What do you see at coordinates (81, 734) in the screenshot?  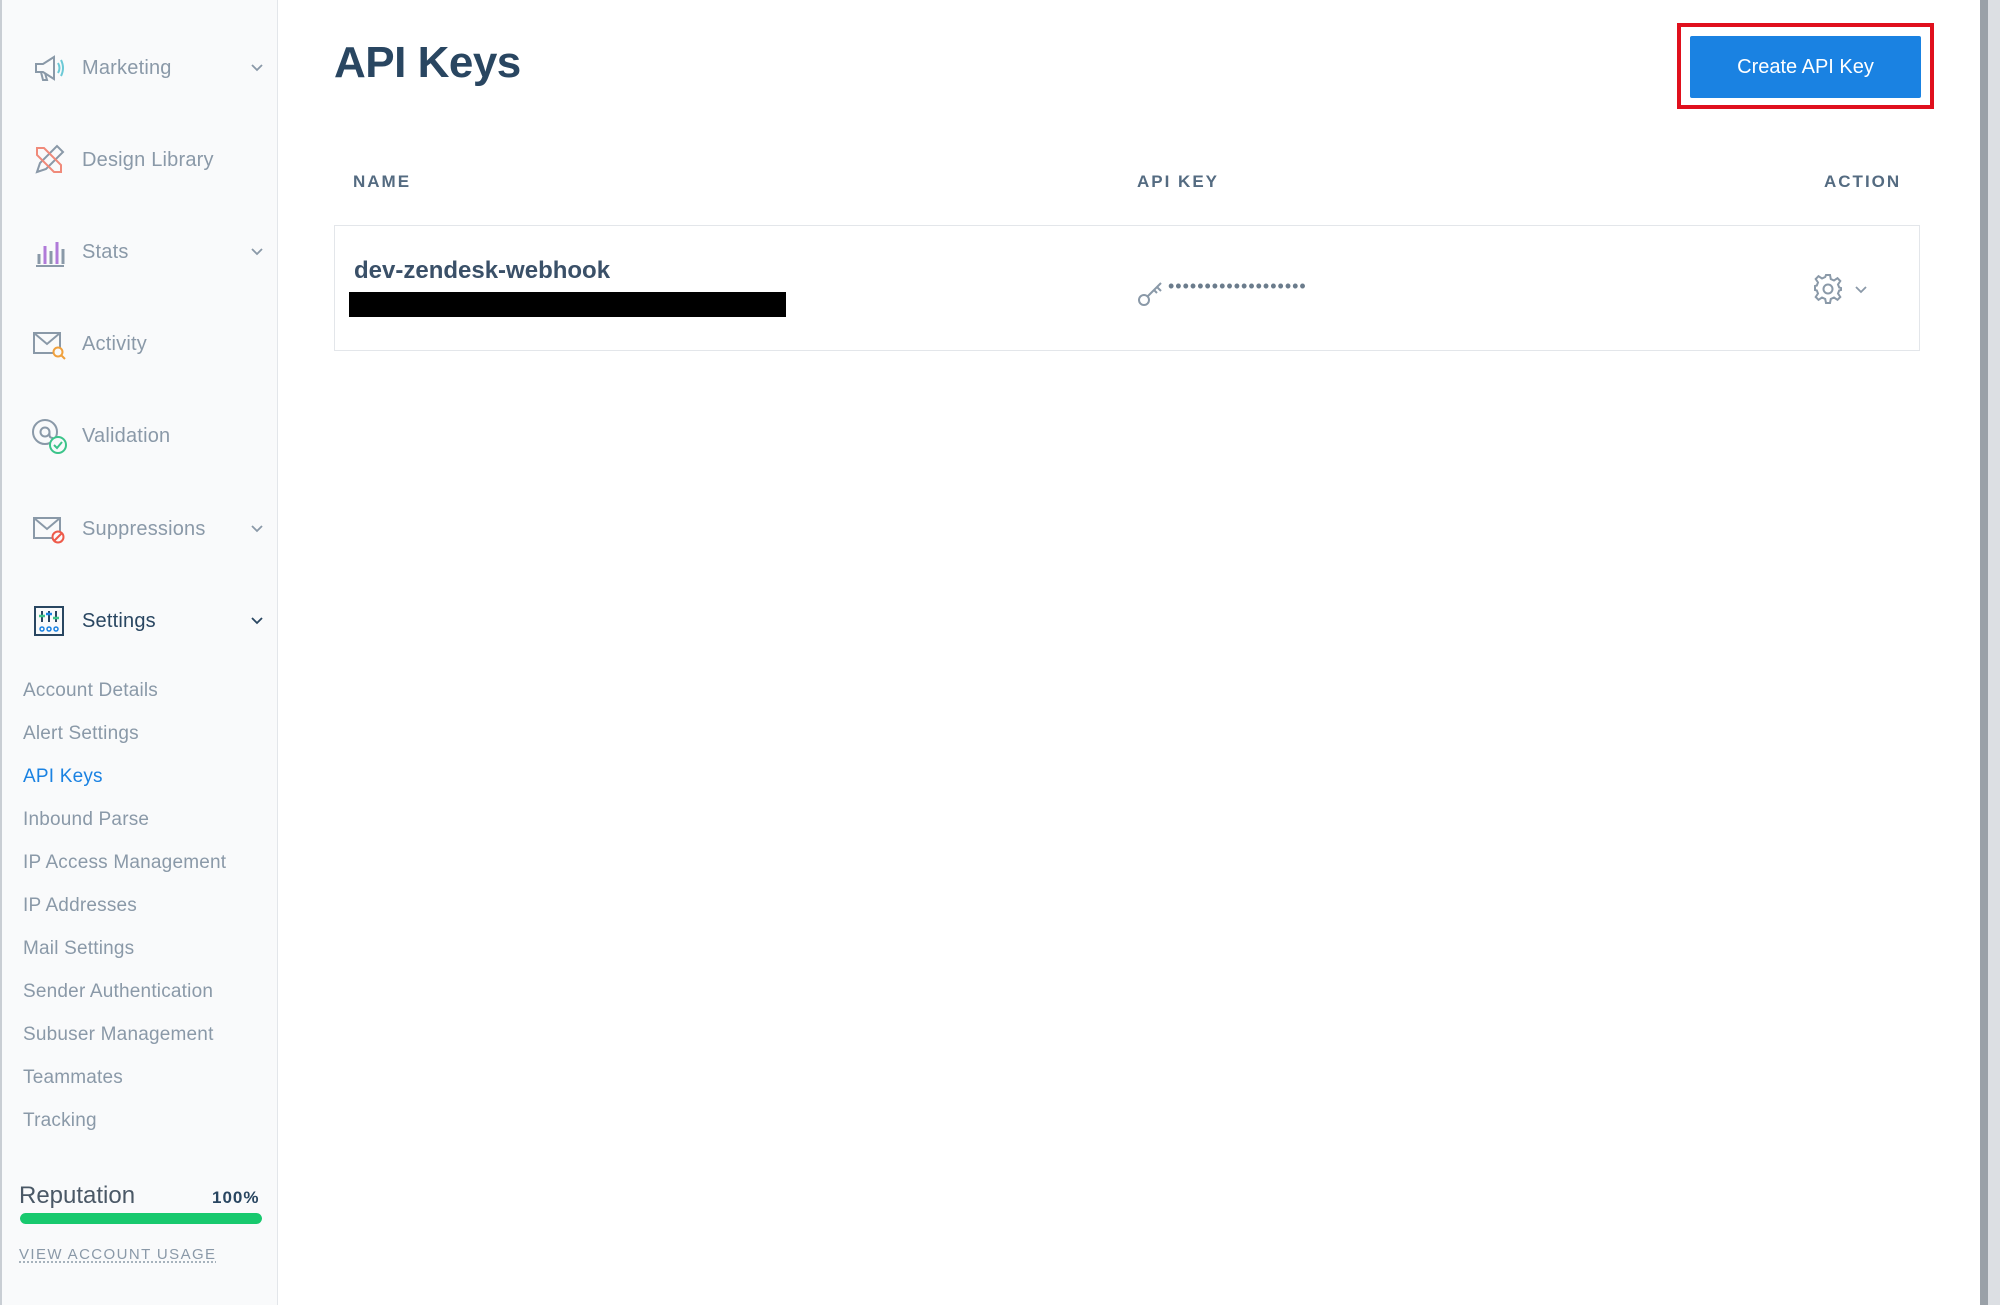 I see `settings-item-alert-settings: Alert Settings` at bounding box center [81, 734].